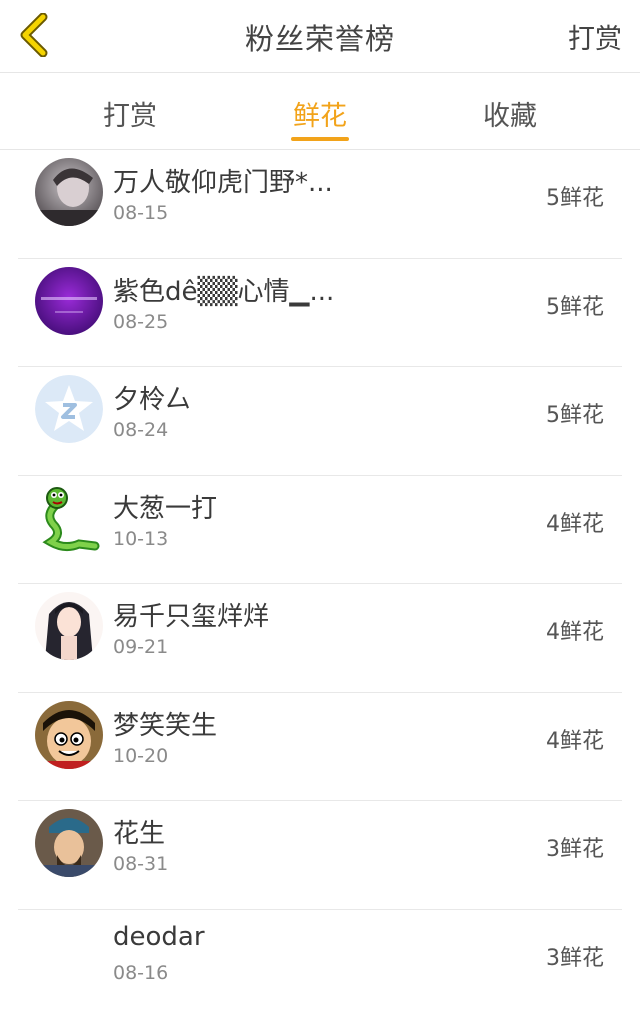  I want to click on tip-button: 打赏, so click(595, 36).